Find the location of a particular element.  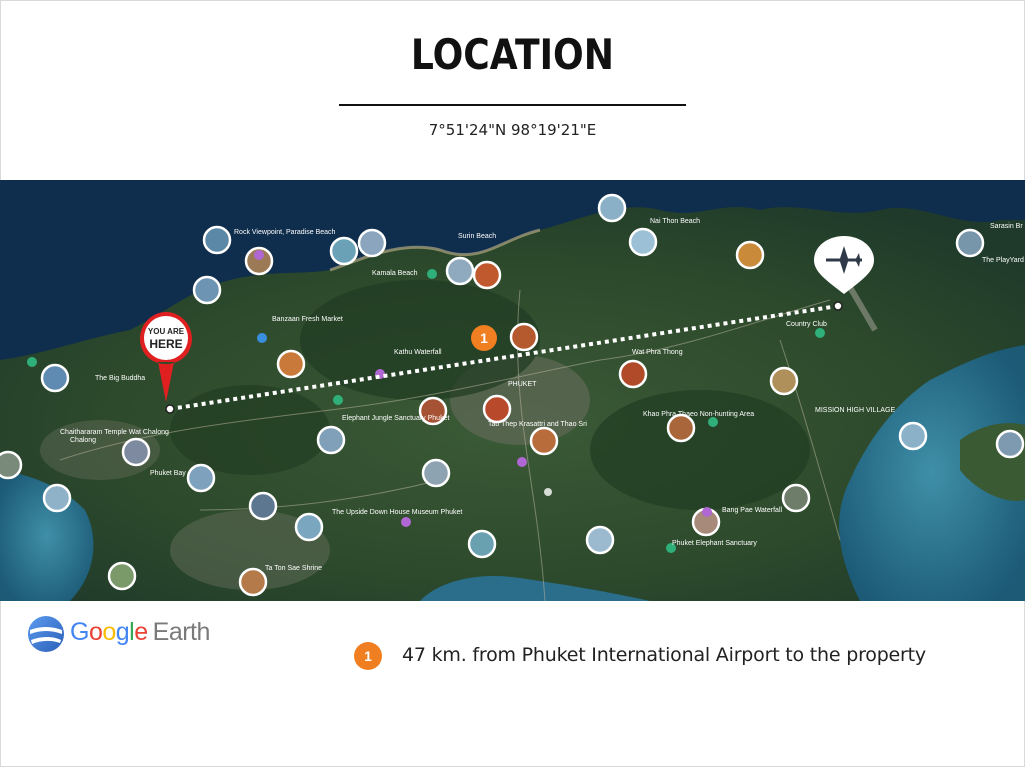

brand-letter: g is located at coordinates (122, 632).